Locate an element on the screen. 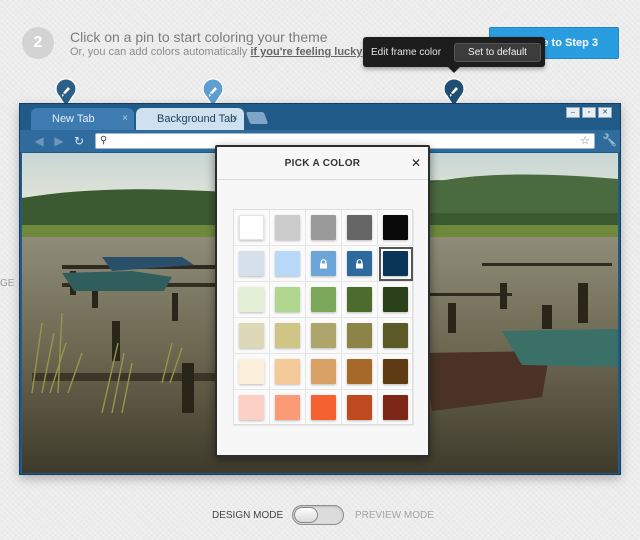 This screenshot has width=640, height=540. tooltip-arrow is located at coordinates (454, 70).